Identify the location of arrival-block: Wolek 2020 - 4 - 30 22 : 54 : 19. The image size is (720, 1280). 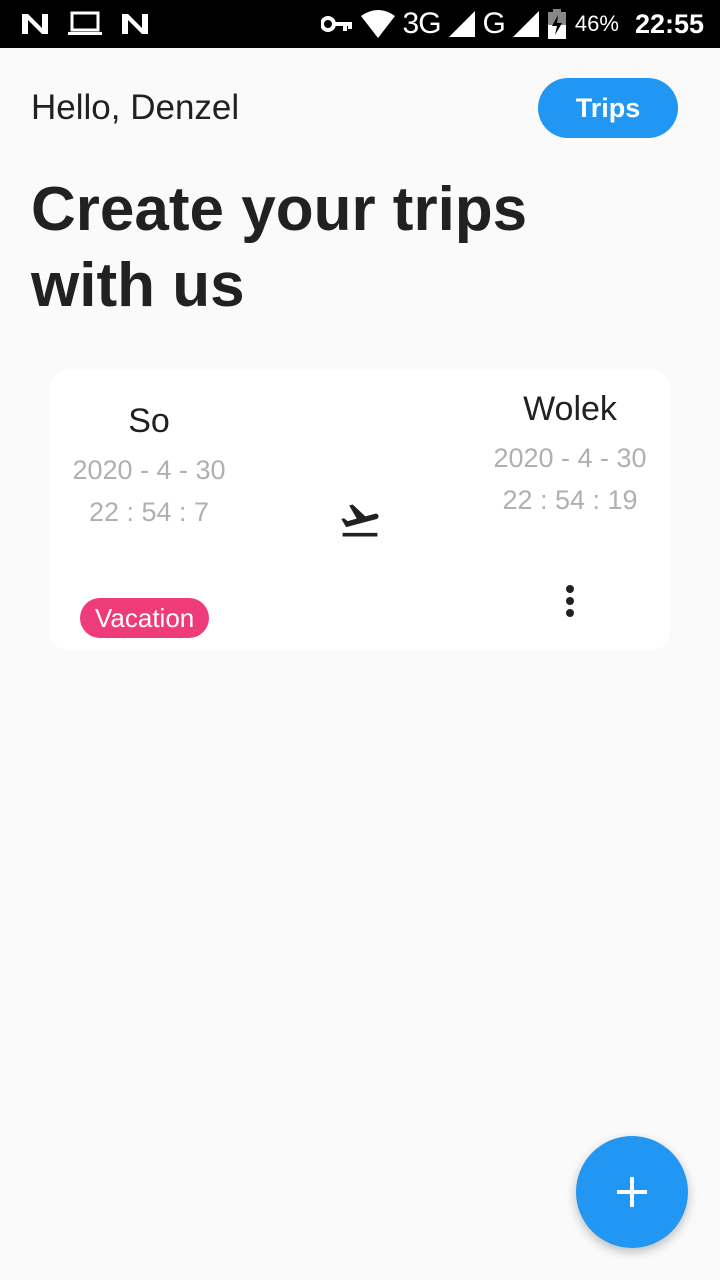
(570, 455).